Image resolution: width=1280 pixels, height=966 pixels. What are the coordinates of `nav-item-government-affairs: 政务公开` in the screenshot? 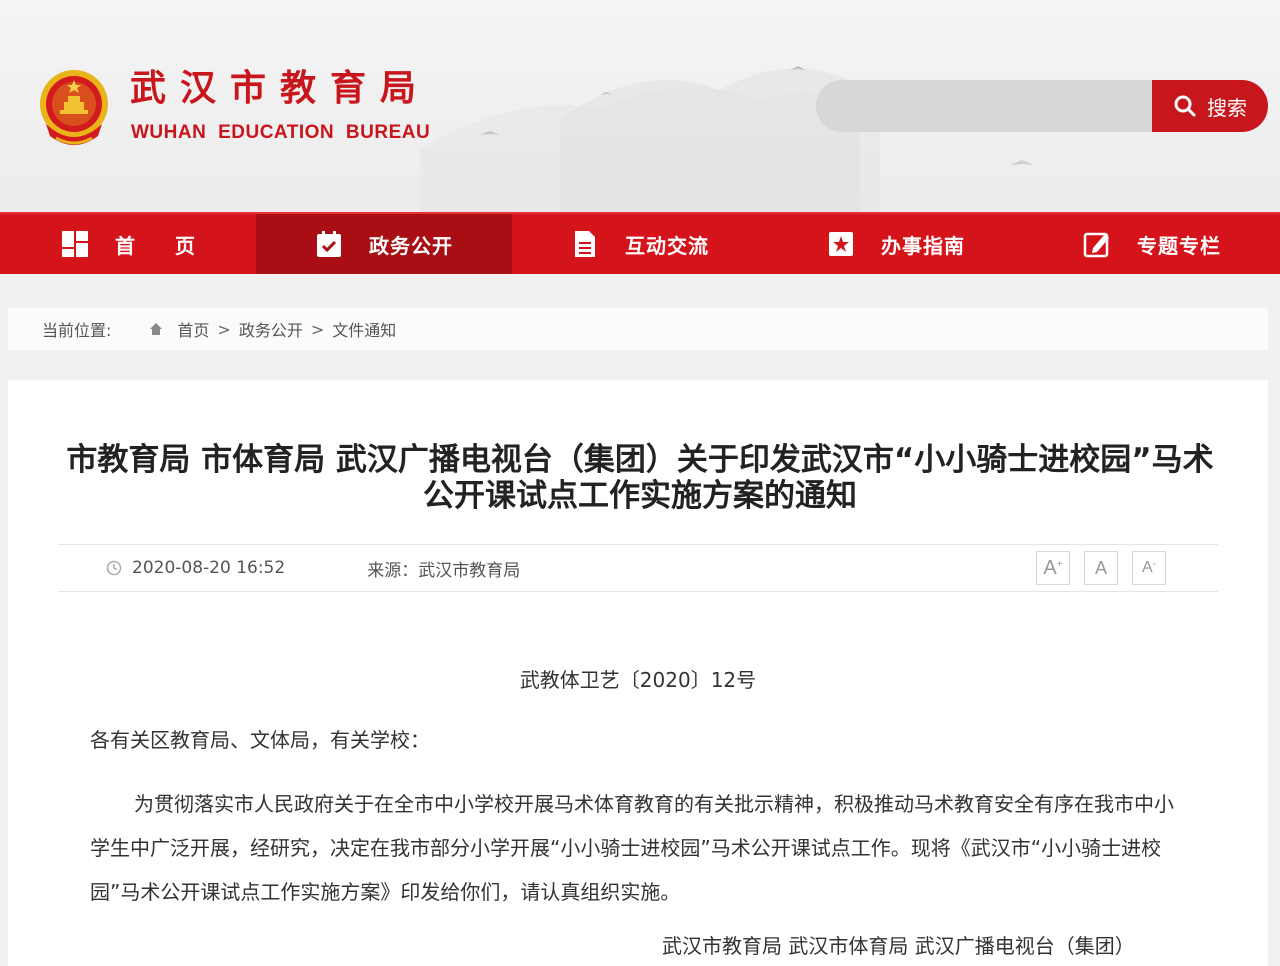 It's located at (384, 244).